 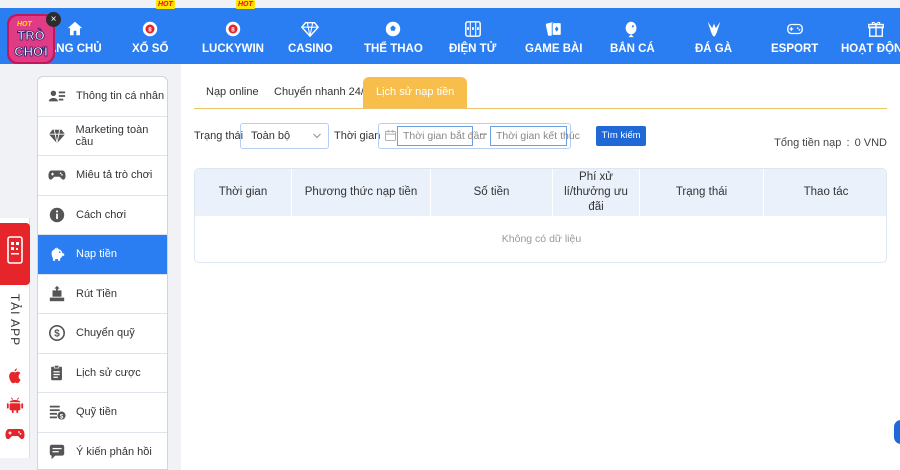 What do you see at coordinates (870, 49) in the screenshot?
I see `nav-item-label: HOẠT ĐỘNG` at bounding box center [870, 49].